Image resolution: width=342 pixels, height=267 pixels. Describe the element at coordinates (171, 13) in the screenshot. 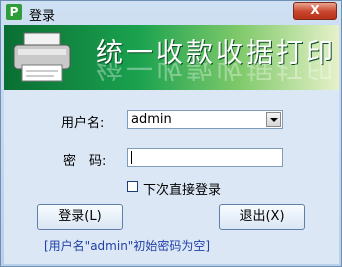

I see `title-bar: P 登录 X` at that location.